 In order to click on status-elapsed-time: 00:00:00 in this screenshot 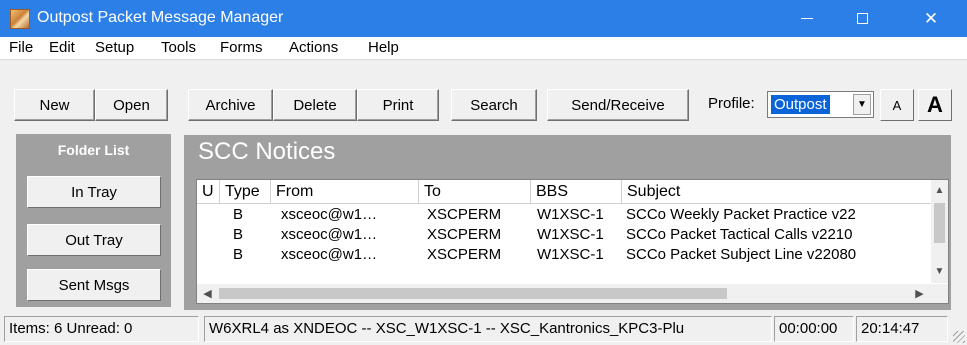, I will do `click(814, 329)`.